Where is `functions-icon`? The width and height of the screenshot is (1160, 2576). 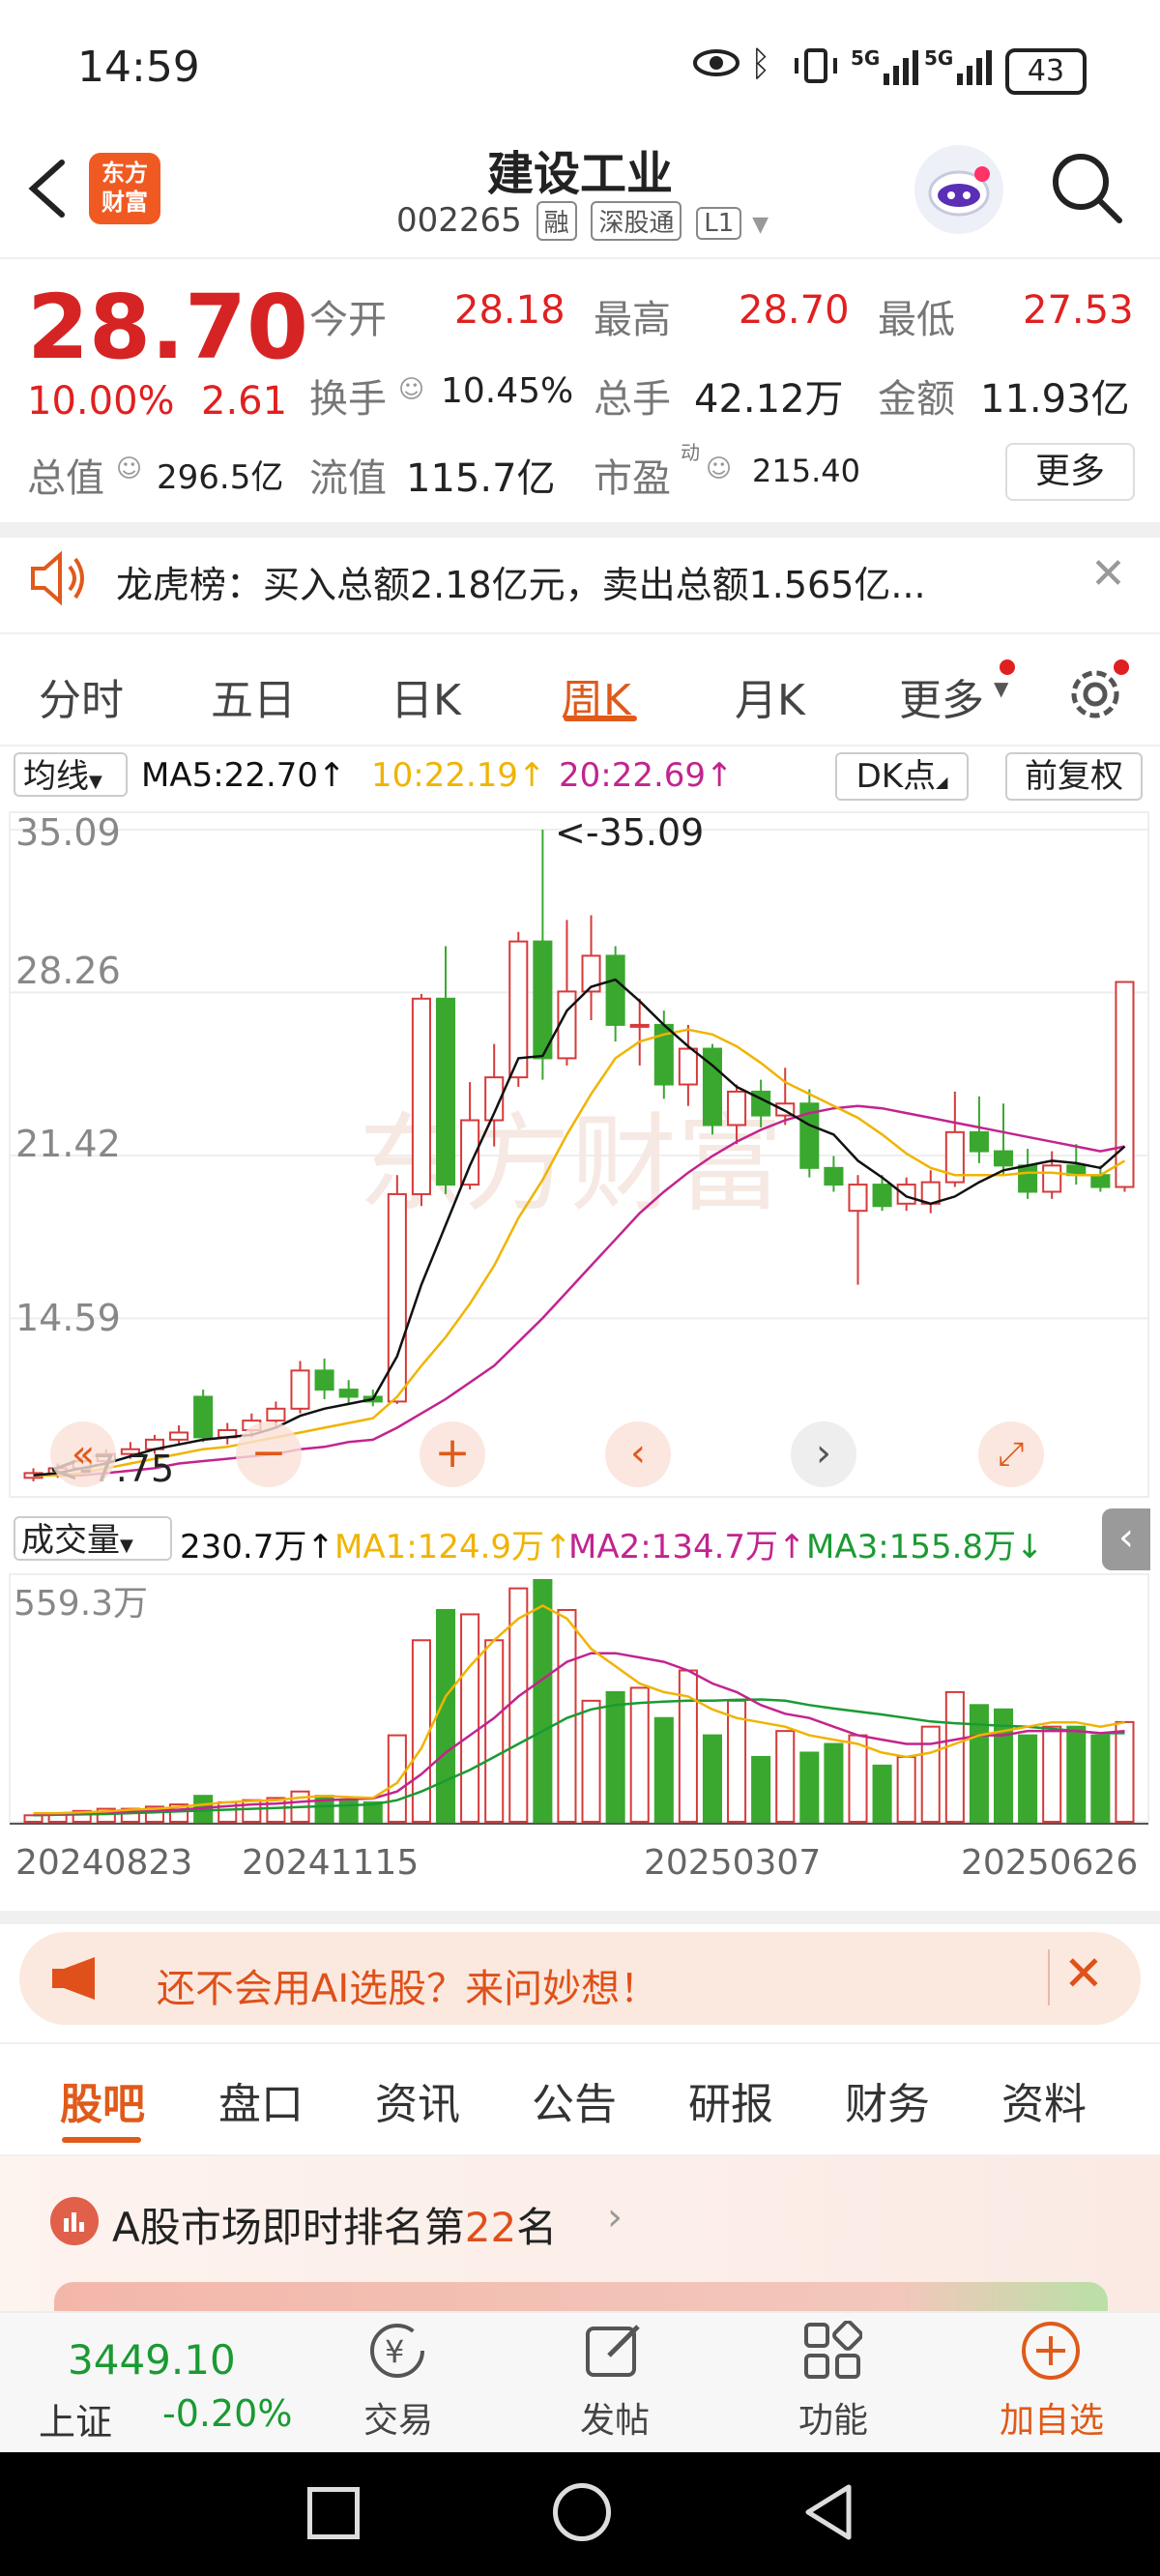
functions-icon is located at coordinates (832, 2350).